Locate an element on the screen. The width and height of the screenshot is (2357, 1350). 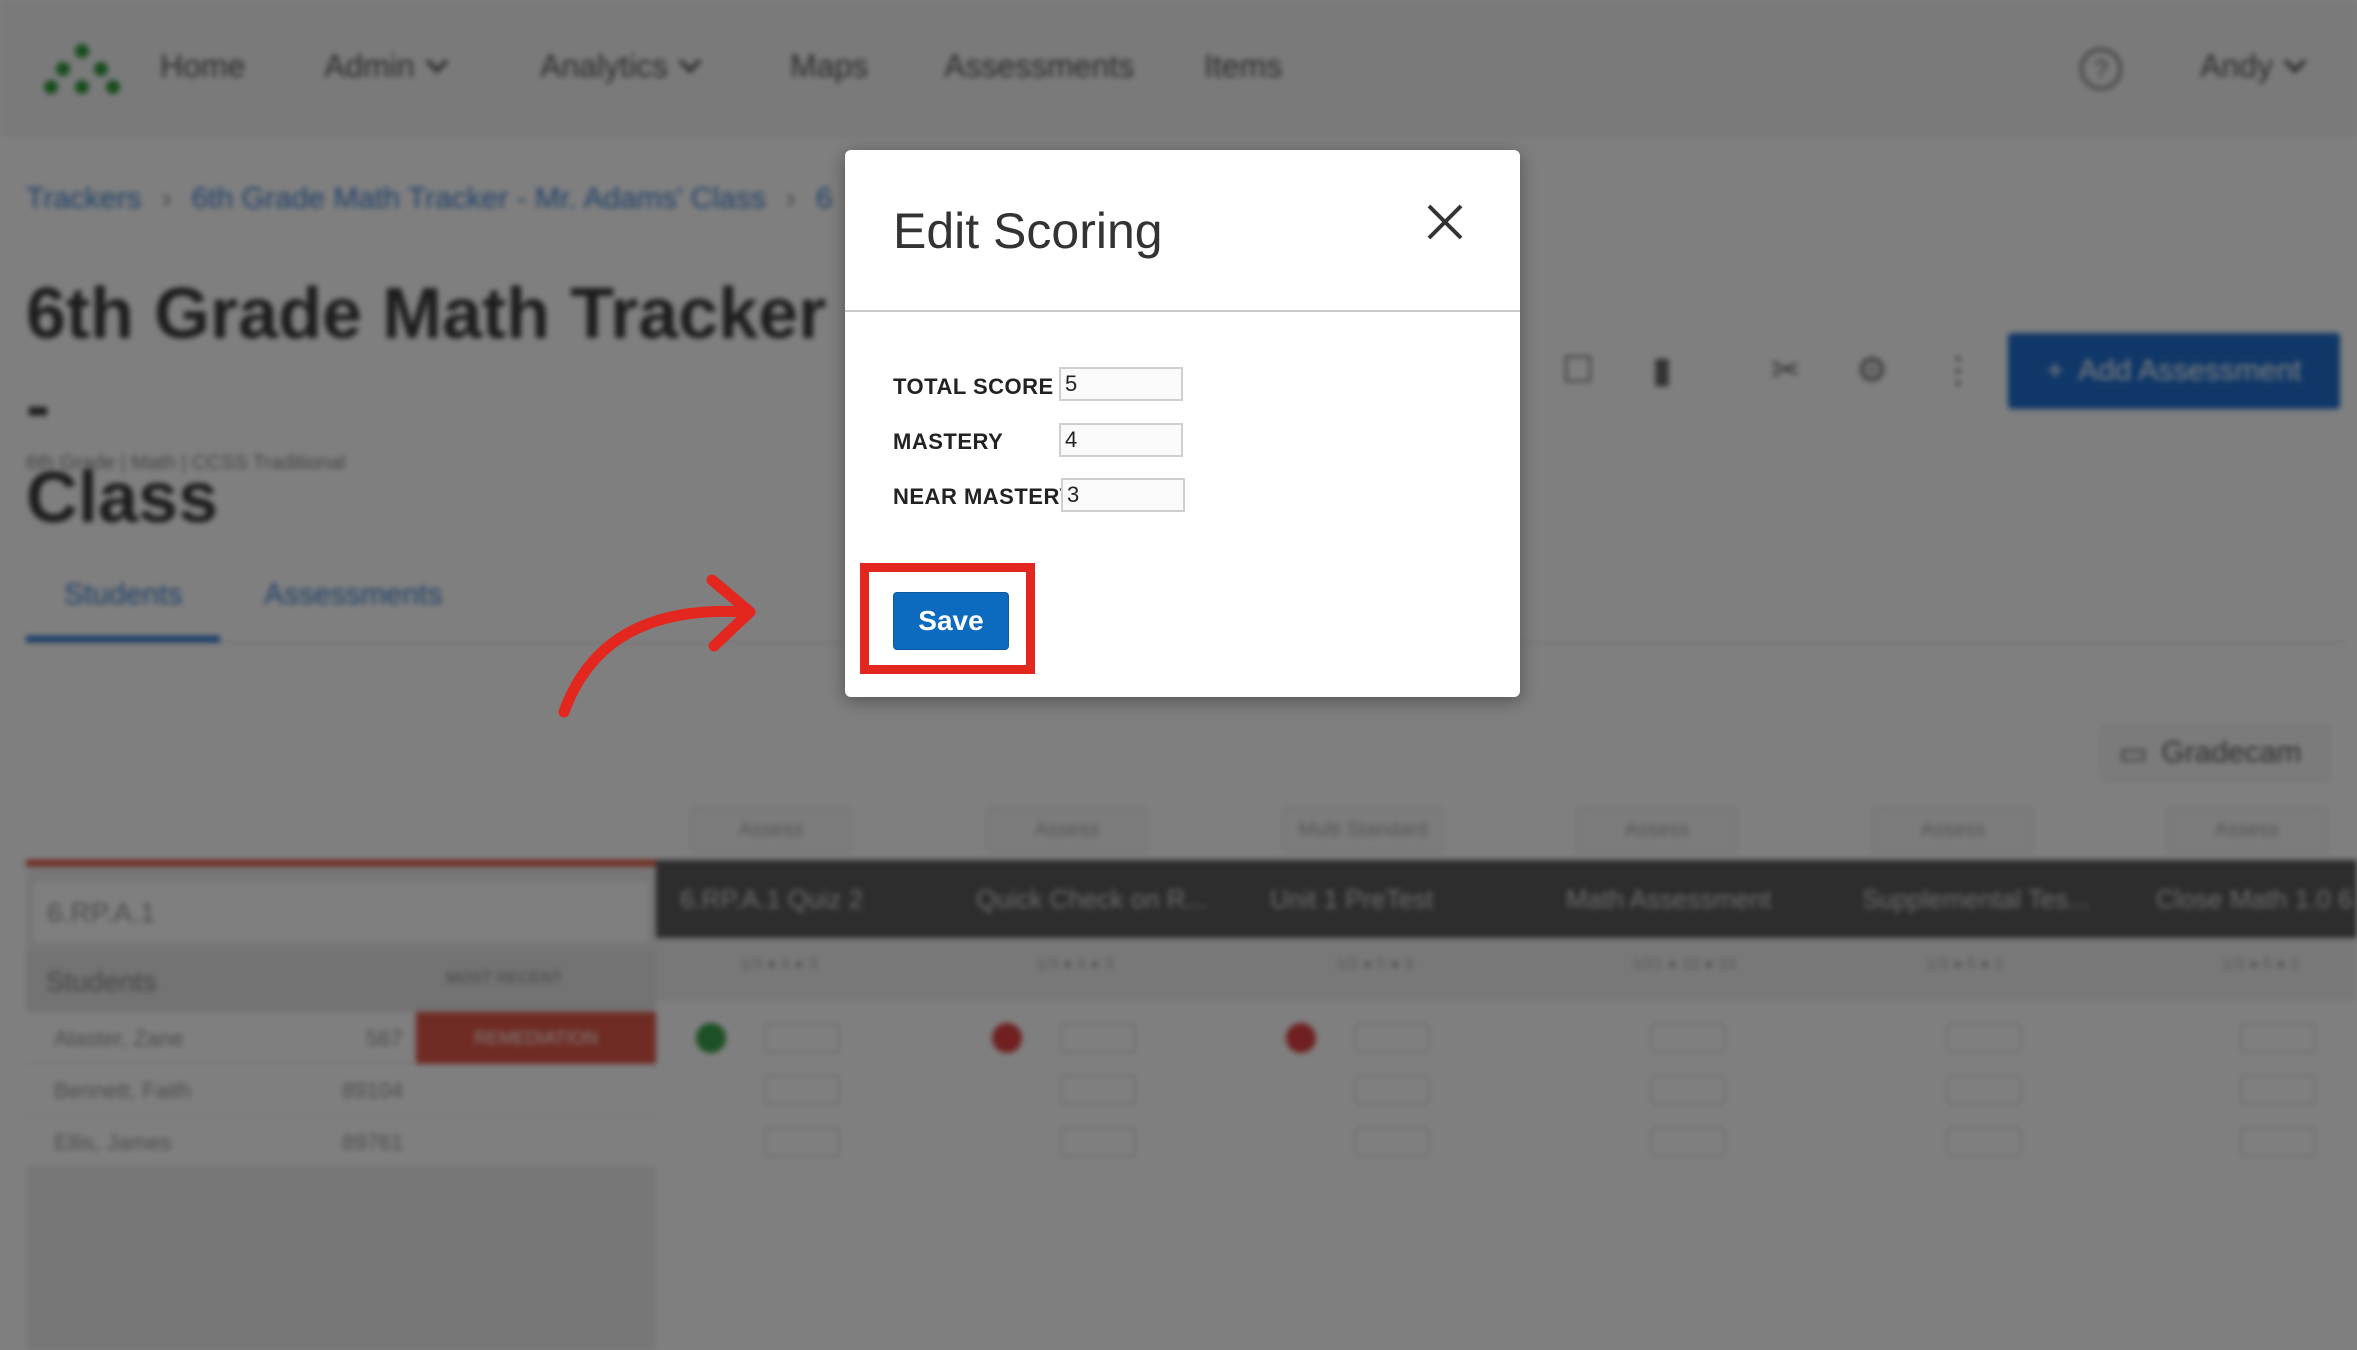
close-icon is located at coordinates (1445, 222).